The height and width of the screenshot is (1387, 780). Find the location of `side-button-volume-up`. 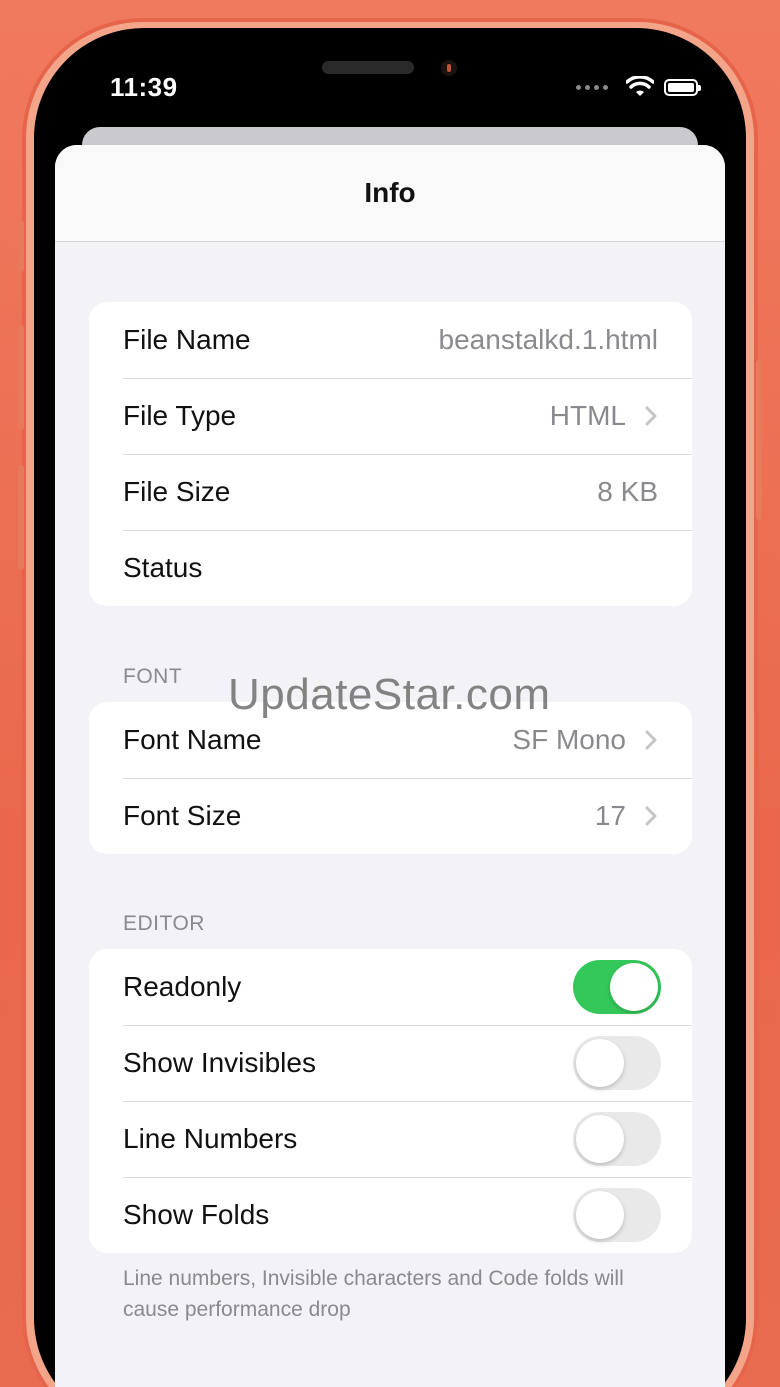

side-button-volume-up is located at coordinates (21, 377).